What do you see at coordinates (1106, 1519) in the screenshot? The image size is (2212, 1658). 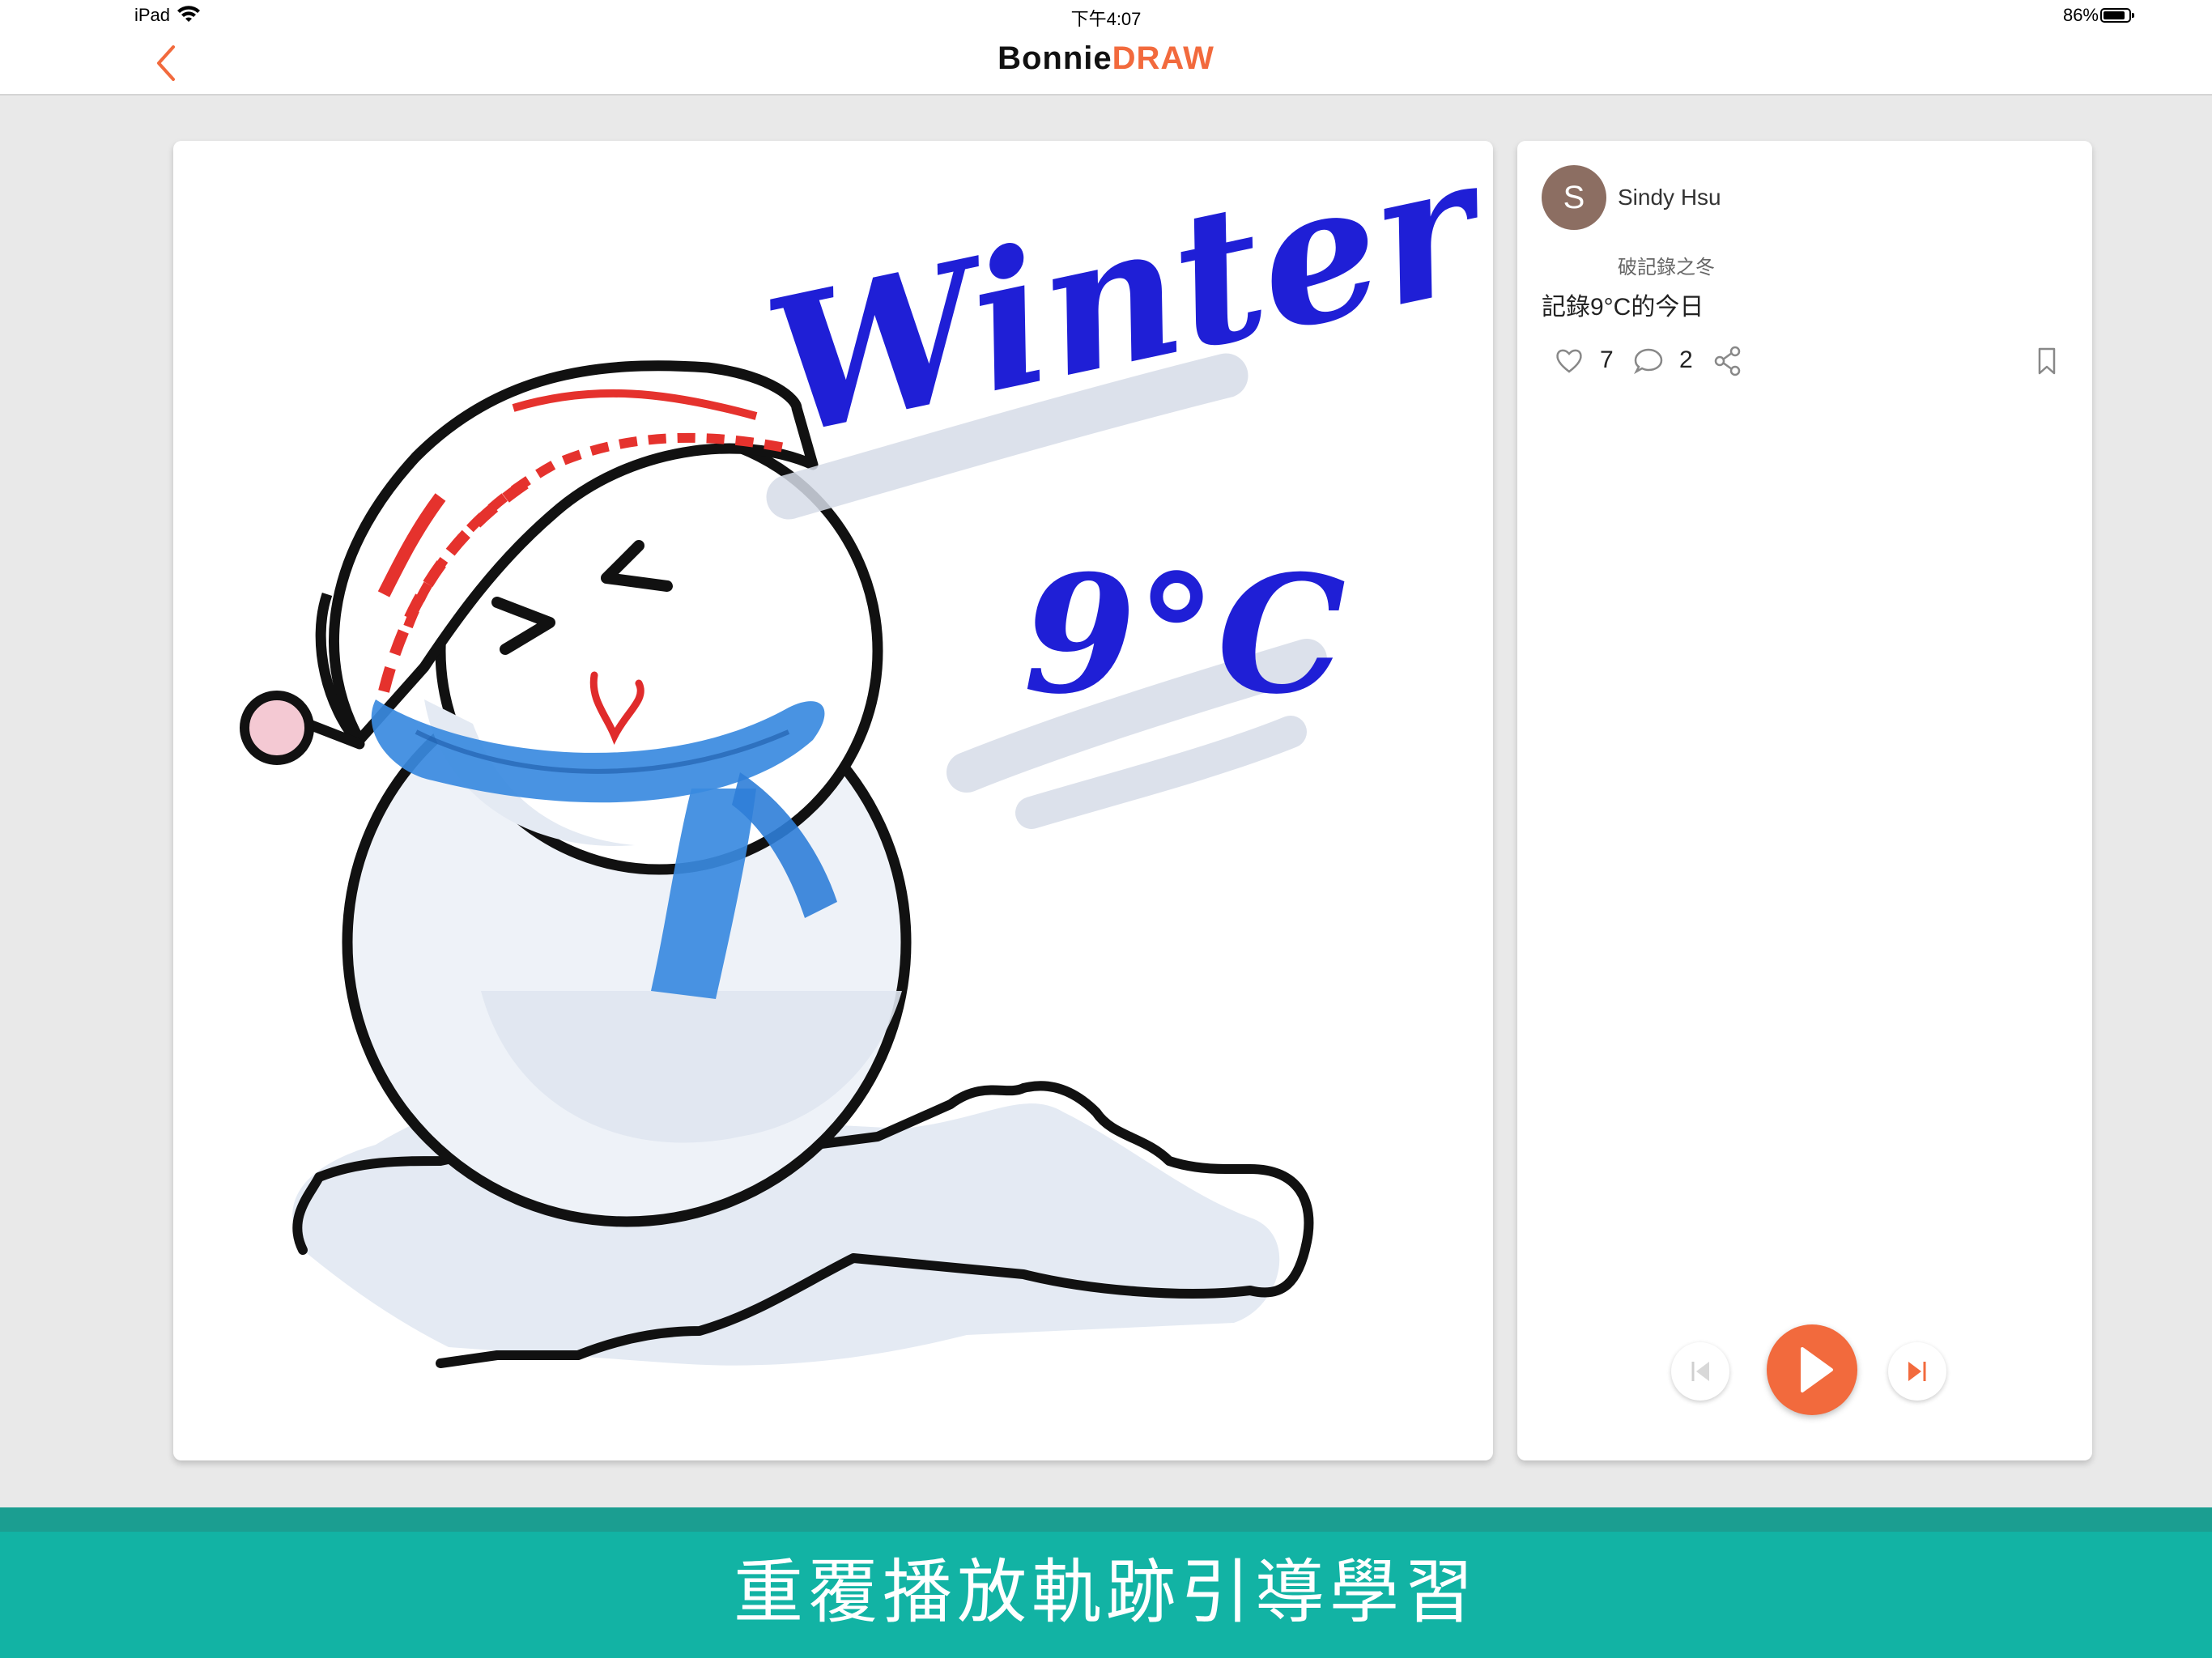 I see `promo-banner-edge` at bounding box center [1106, 1519].